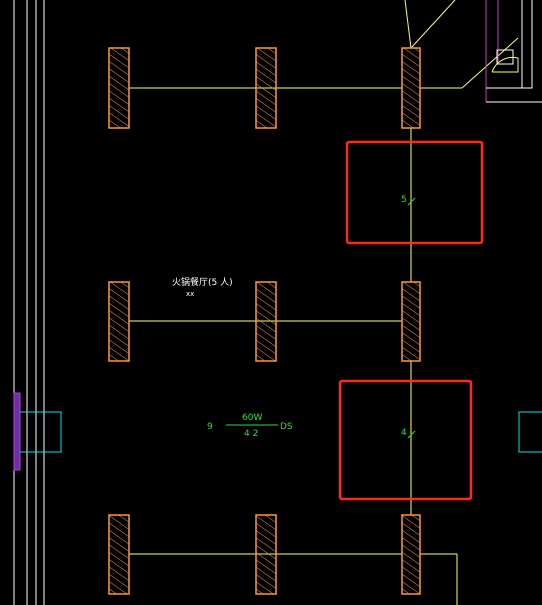  What do you see at coordinates (530, 432) in the screenshot?
I see `right-column-marker` at bounding box center [530, 432].